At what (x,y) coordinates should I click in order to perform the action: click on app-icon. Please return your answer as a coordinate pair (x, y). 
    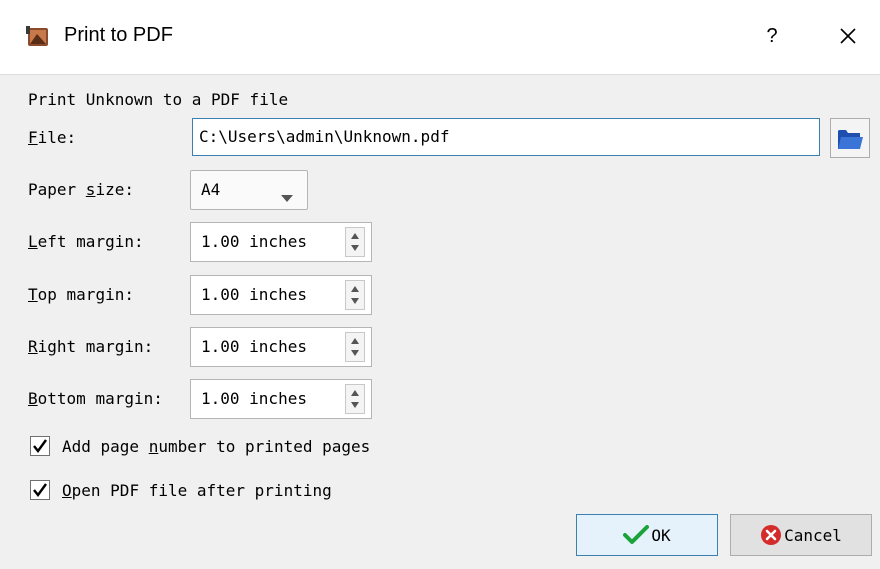
    Looking at the image, I should click on (39, 37).